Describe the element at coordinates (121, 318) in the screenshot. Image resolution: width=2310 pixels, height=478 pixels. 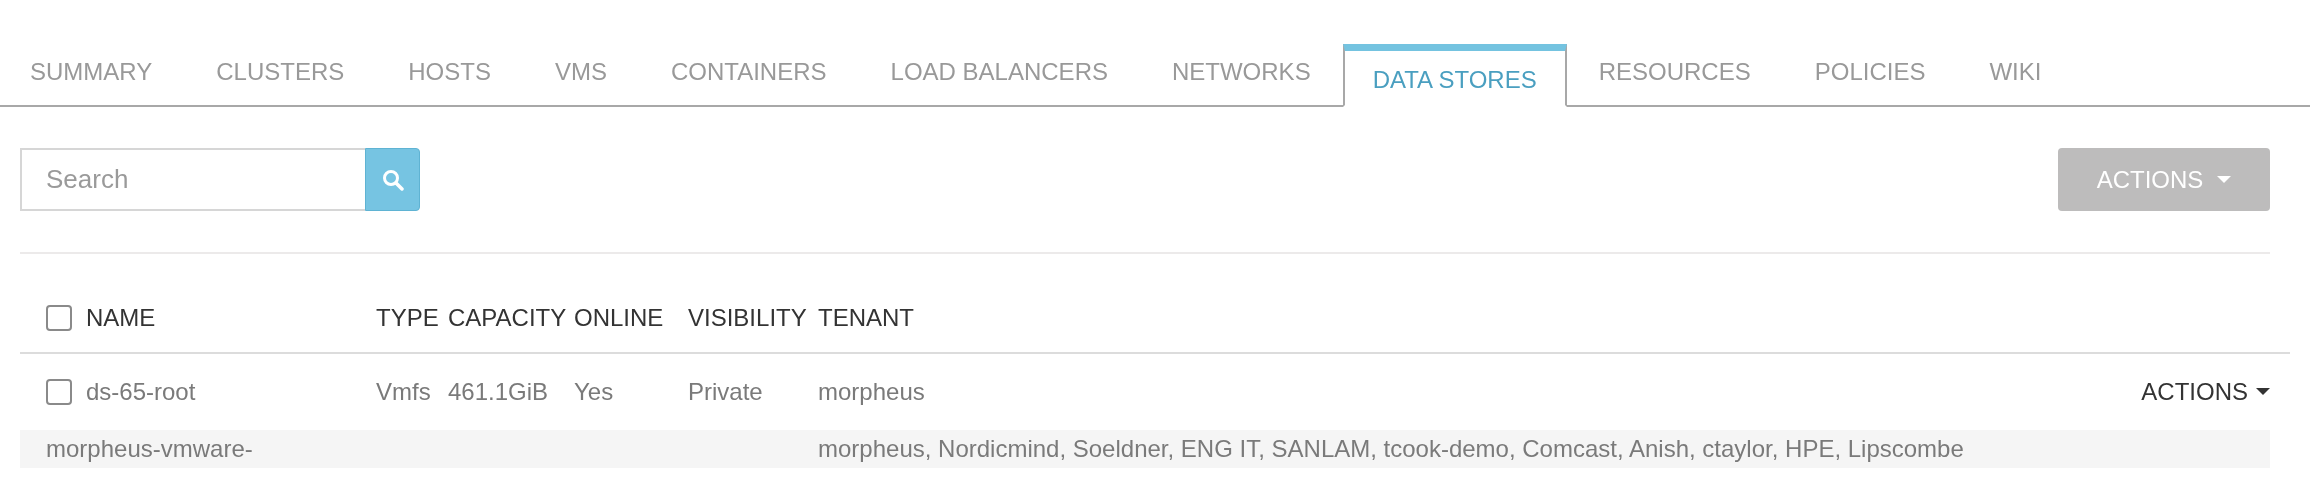
I see `column-header: NAME` at that location.